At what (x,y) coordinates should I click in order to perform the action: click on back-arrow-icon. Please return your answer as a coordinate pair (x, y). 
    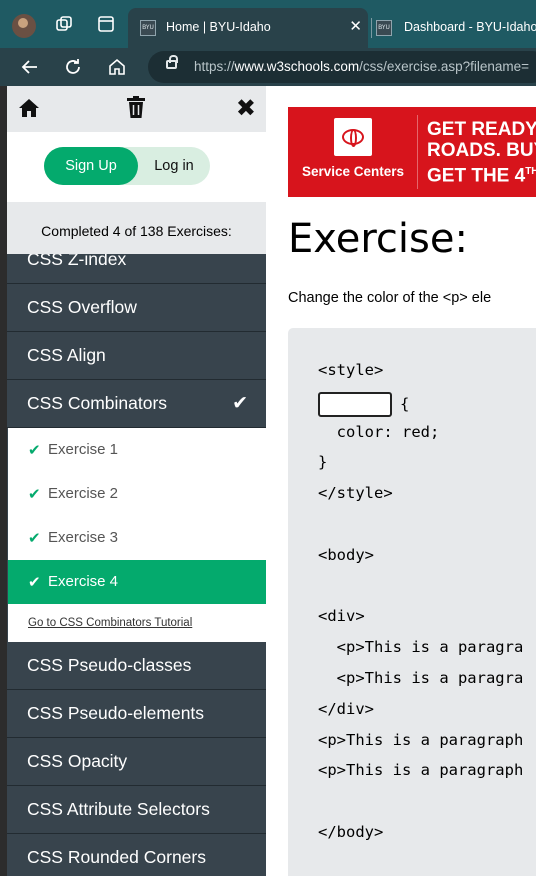
    Looking at the image, I should click on (30, 67).